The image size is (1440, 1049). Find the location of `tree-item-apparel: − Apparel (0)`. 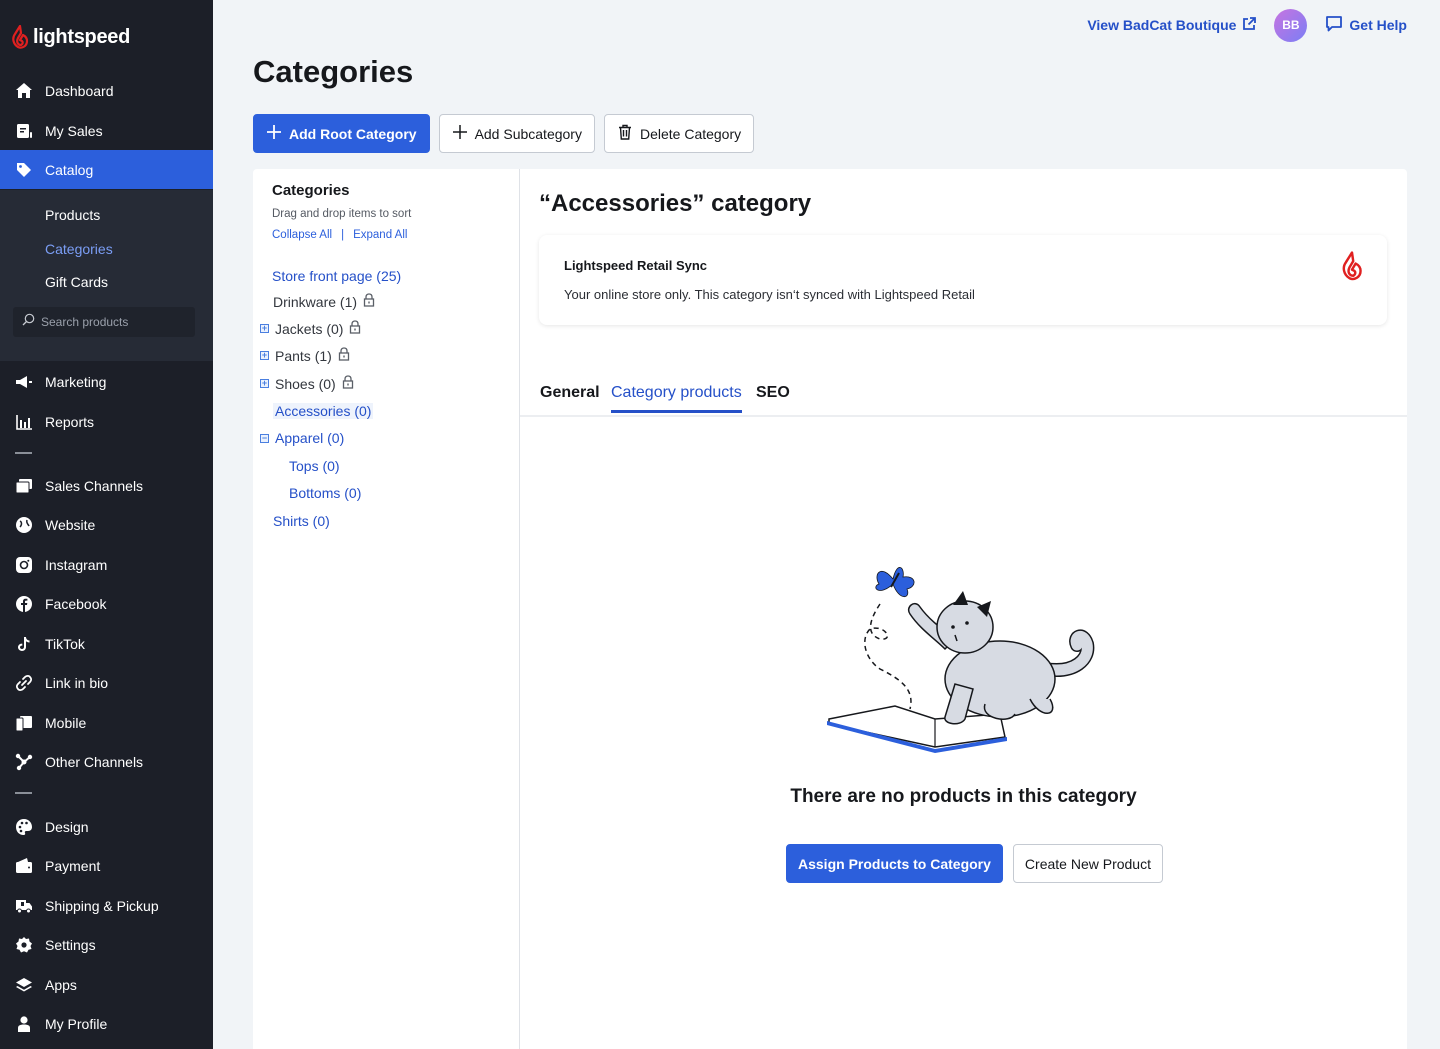

tree-item-apparel: − Apparel (0) is located at coordinates (302, 438).